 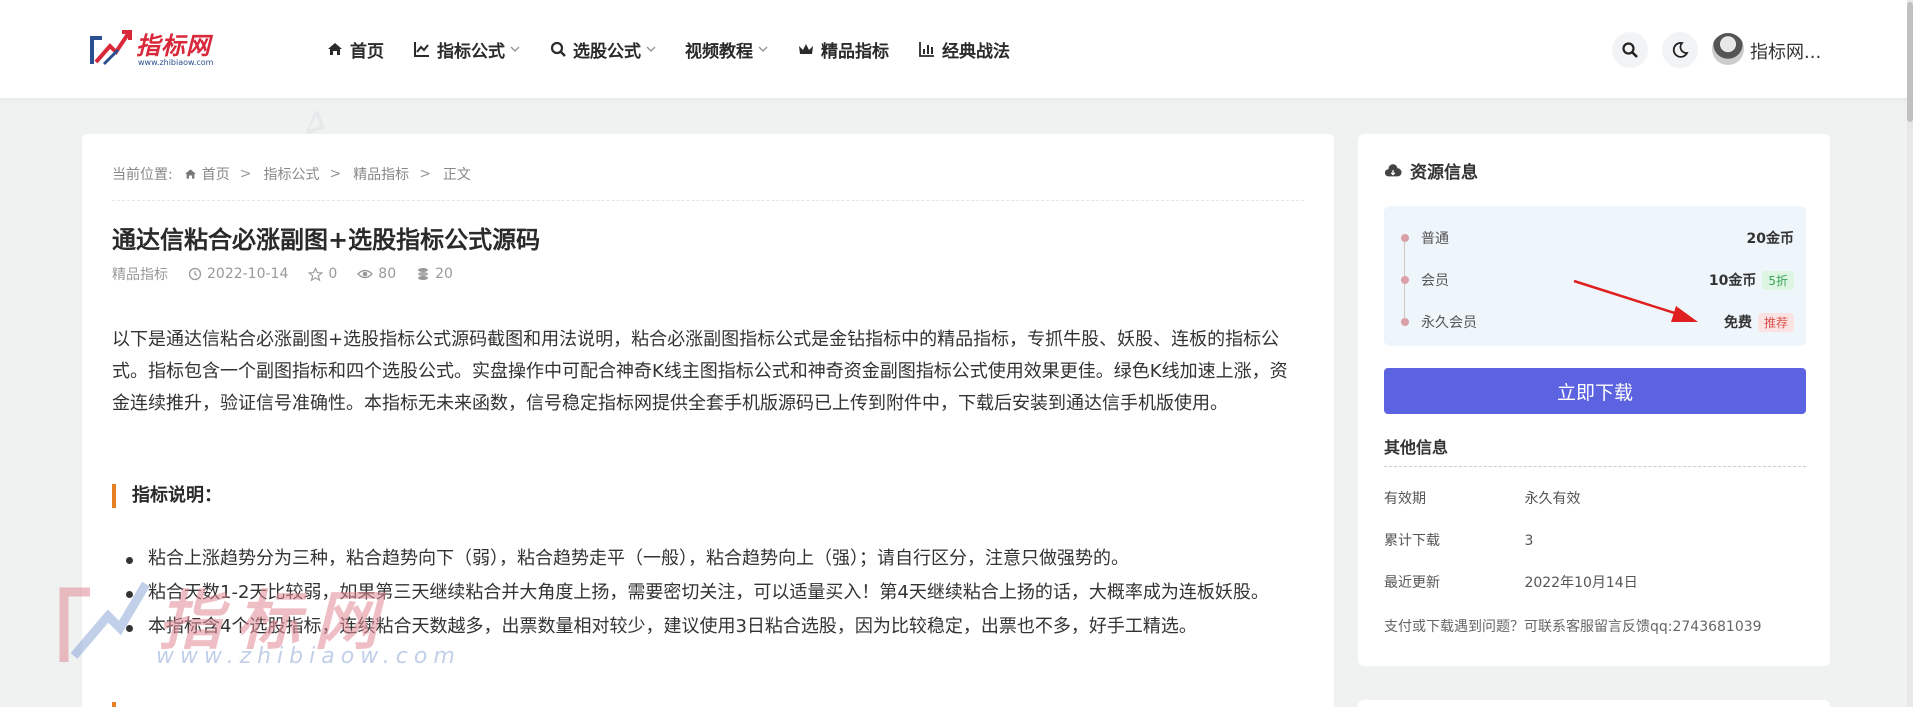 I want to click on logo-url: www.zhibiaow.com, so click(x=176, y=62).